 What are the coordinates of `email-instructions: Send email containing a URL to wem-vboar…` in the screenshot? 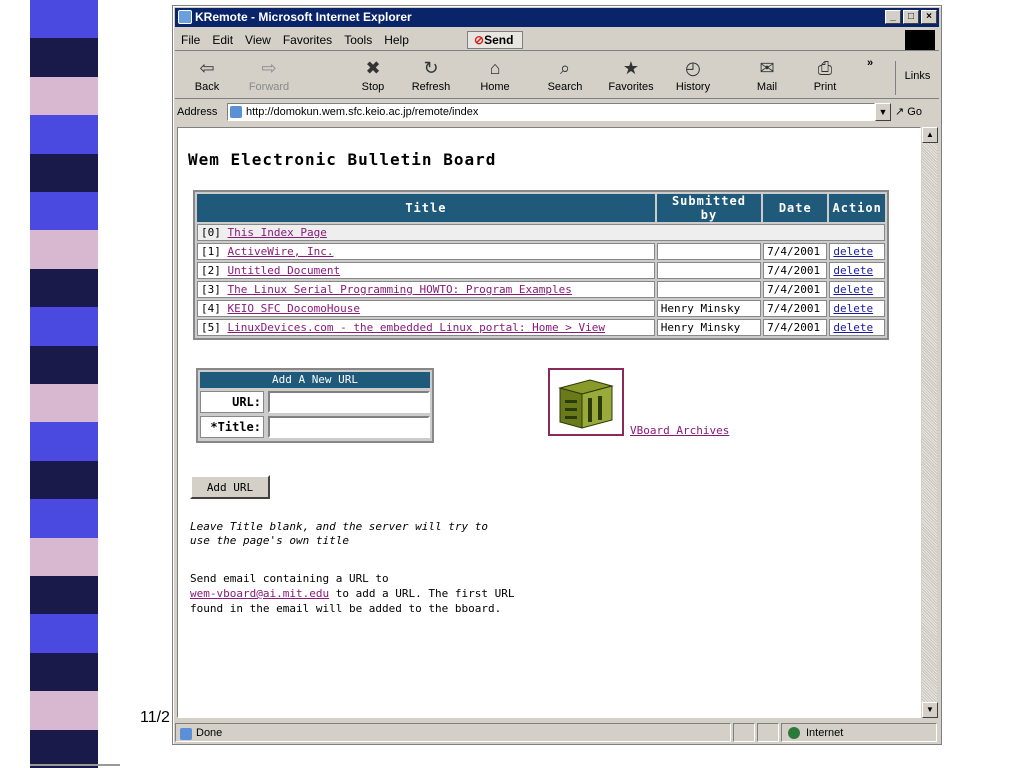 It's located at (370, 593).